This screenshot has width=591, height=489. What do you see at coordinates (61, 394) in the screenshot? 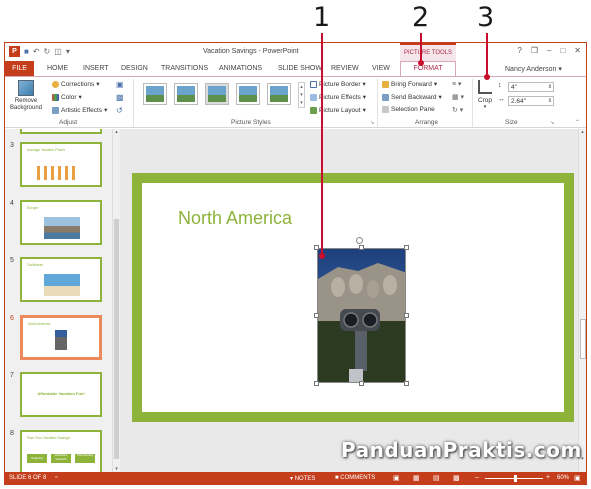
I see `slide-thumbnail-7: Affordable Vacation Fun!` at bounding box center [61, 394].